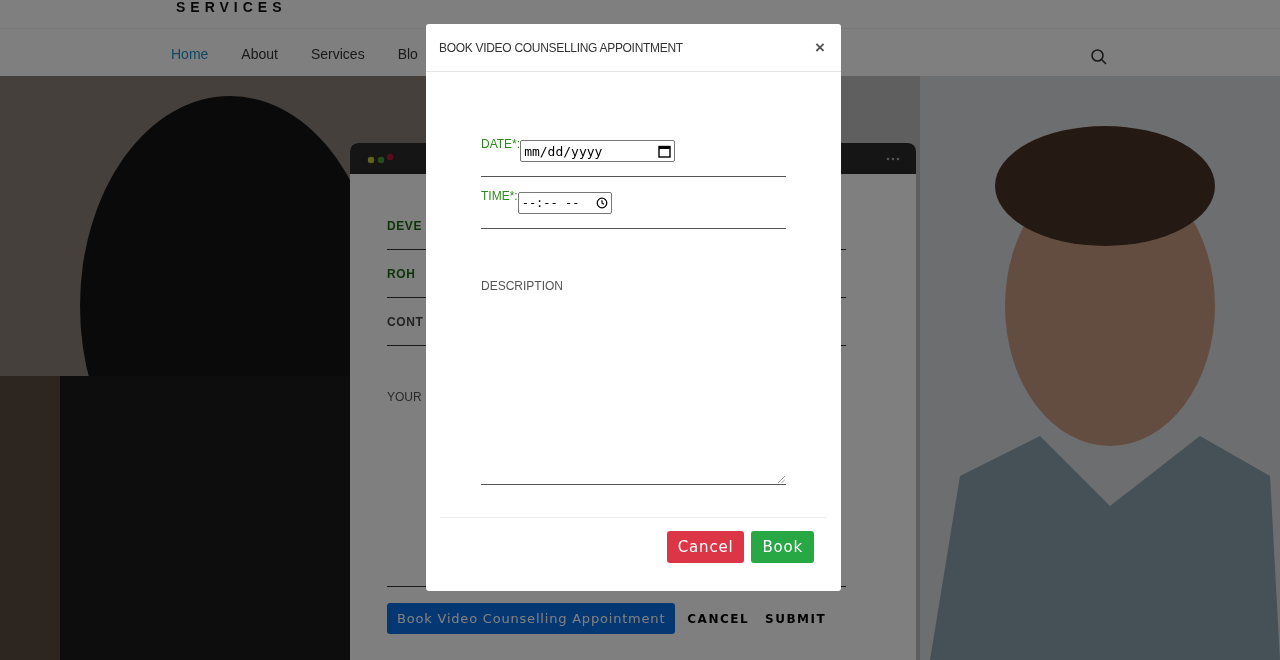 This screenshot has height=660, width=1280. What do you see at coordinates (531, 618) in the screenshot?
I see `form-button: Book Video Counselling Appointment` at bounding box center [531, 618].